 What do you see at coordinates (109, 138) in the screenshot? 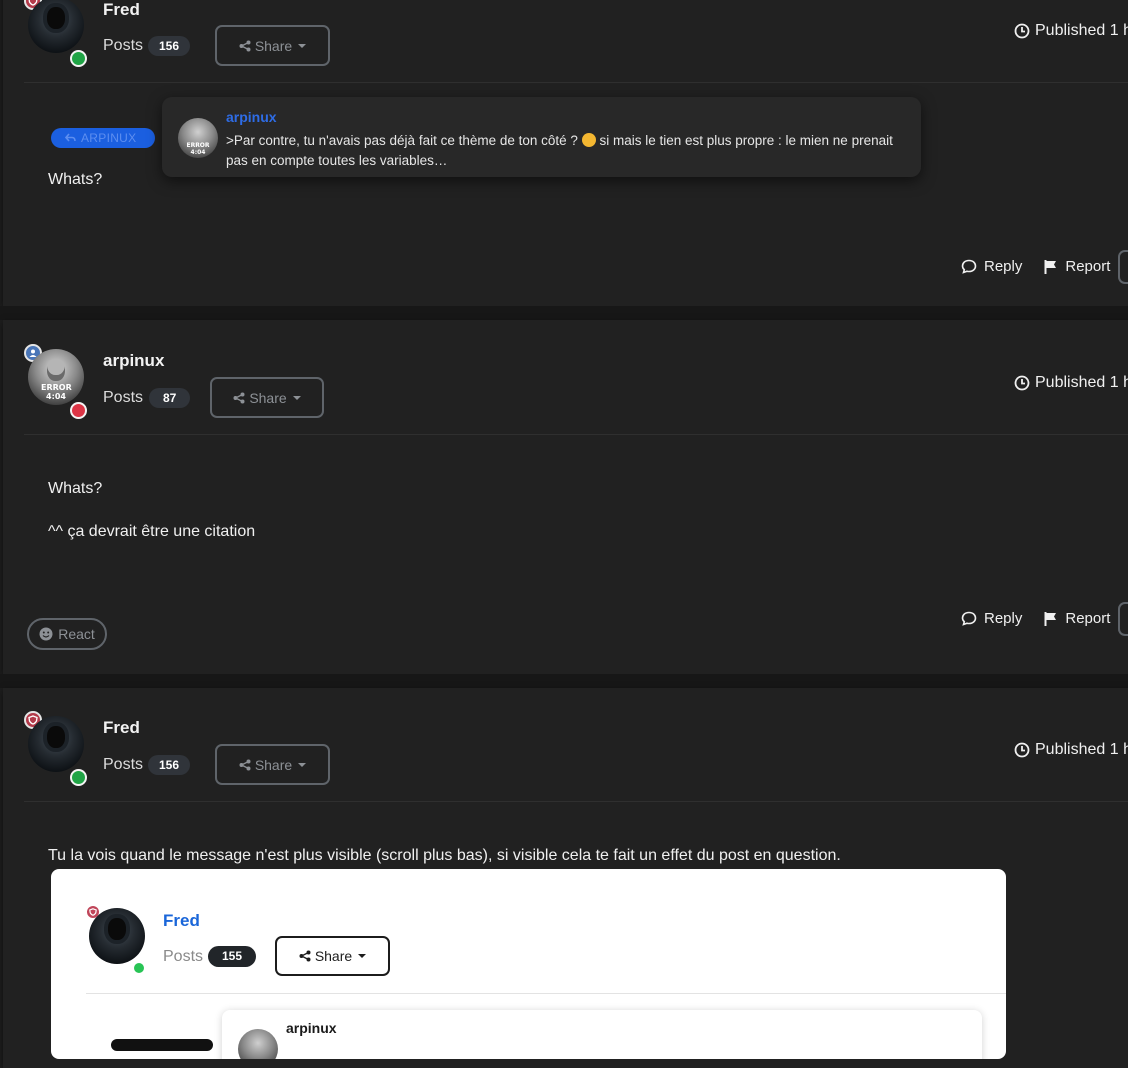
I see `quote-author-label: ARPINUX` at bounding box center [109, 138].